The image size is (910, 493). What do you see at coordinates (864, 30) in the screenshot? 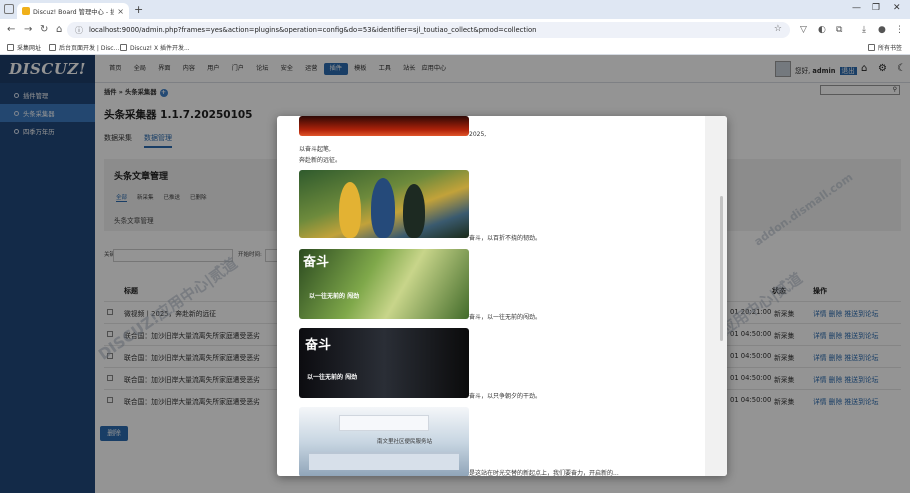
I see `download-icon: ⤓` at bounding box center [864, 30].